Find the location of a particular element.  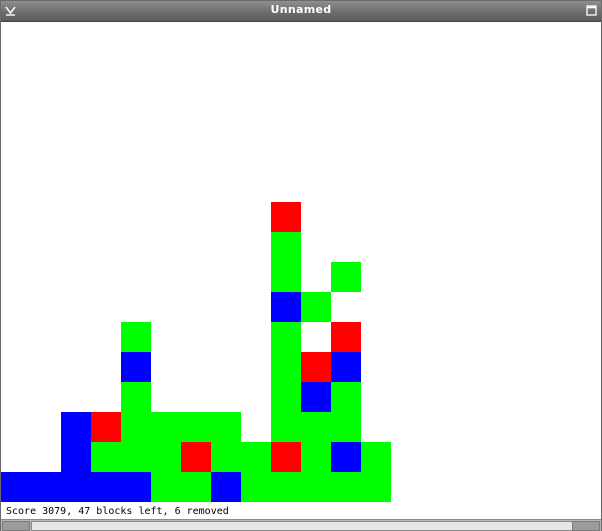

maximize-icon is located at coordinates (591, 10).